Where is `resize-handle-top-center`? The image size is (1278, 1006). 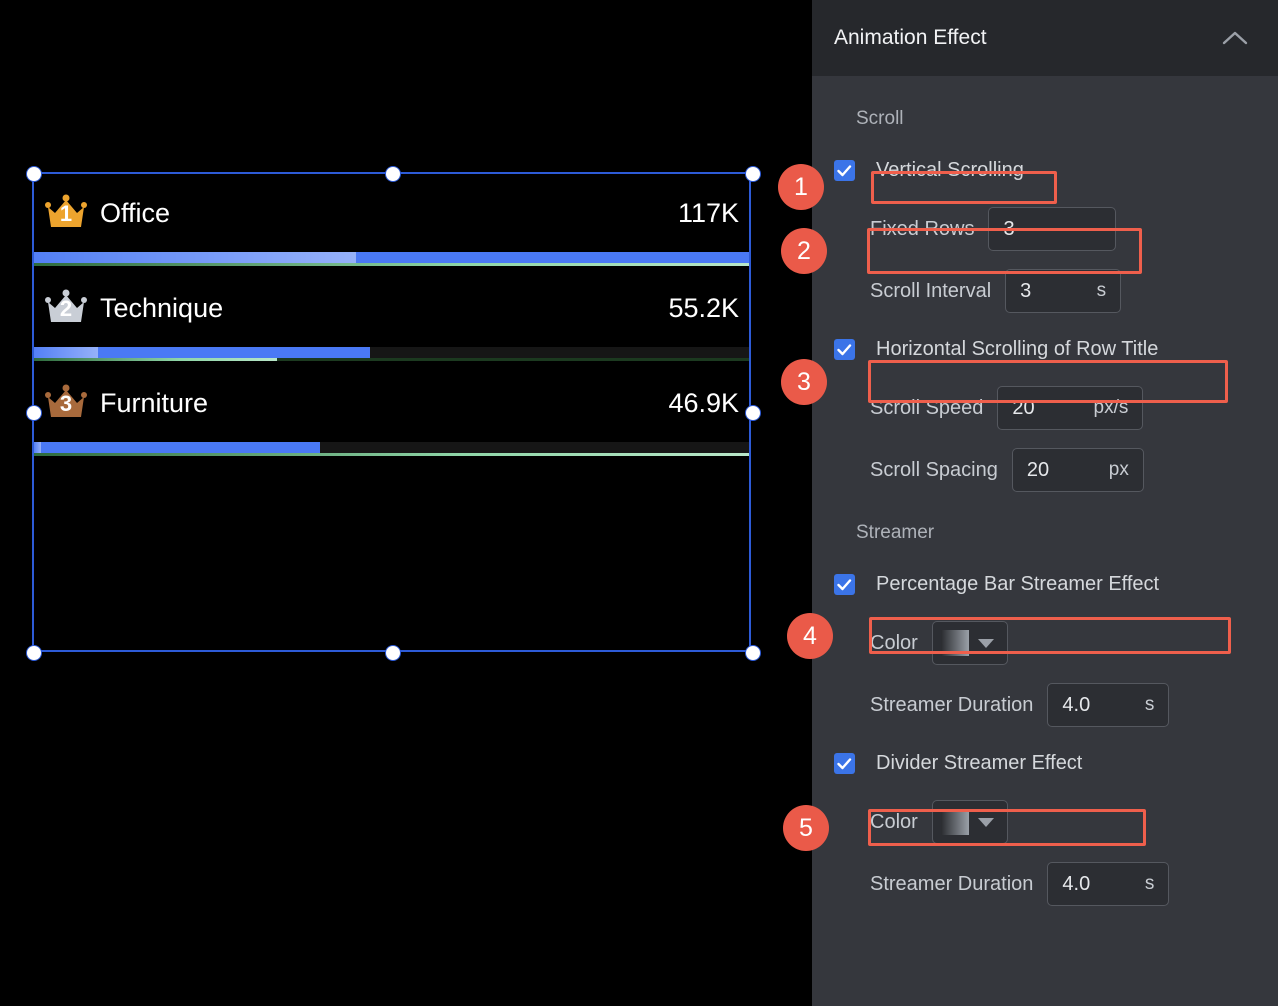
resize-handle-top-center is located at coordinates (393, 174).